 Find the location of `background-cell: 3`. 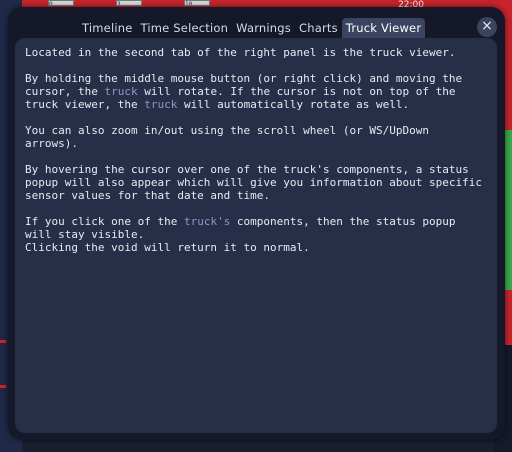

background-cell: 3 is located at coordinates (129, 3).